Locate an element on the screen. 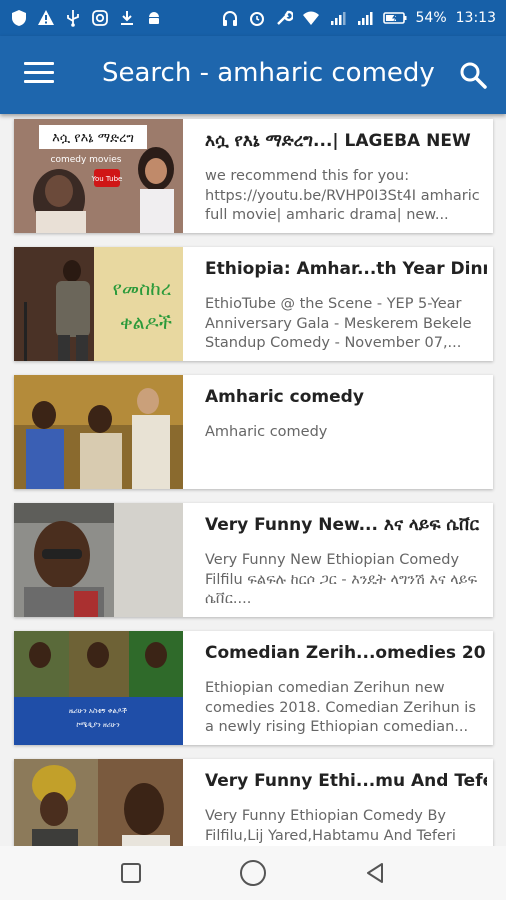 Image resolution: width=506 pixels, height=900 pixels. video-thumbnail: የመስከረ ቀልዶች is located at coordinates (98, 304).